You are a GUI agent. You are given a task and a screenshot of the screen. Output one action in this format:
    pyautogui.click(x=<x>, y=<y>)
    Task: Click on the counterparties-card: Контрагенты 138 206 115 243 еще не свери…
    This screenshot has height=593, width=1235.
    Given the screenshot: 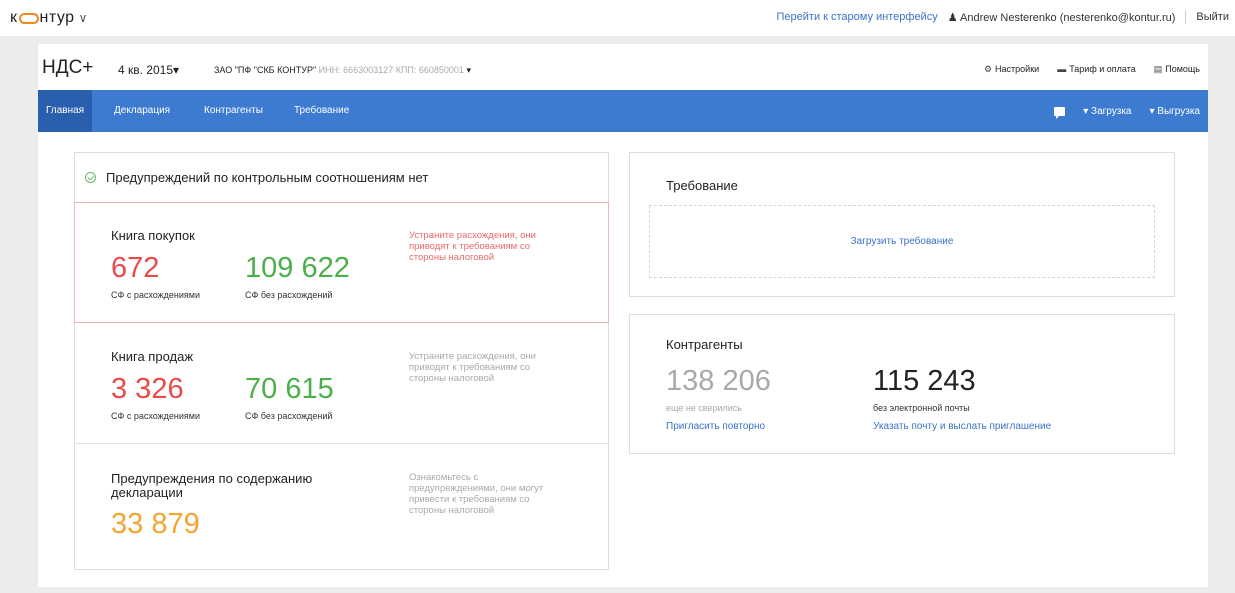 What is the action you would take?
    pyautogui.click(x=902, y=384)
    